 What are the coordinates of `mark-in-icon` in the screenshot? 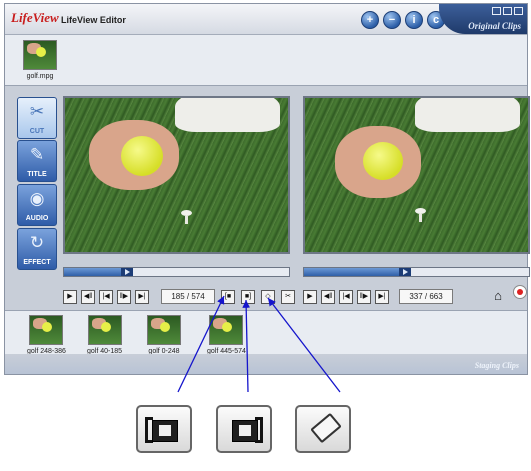 It's located at (164, 429).